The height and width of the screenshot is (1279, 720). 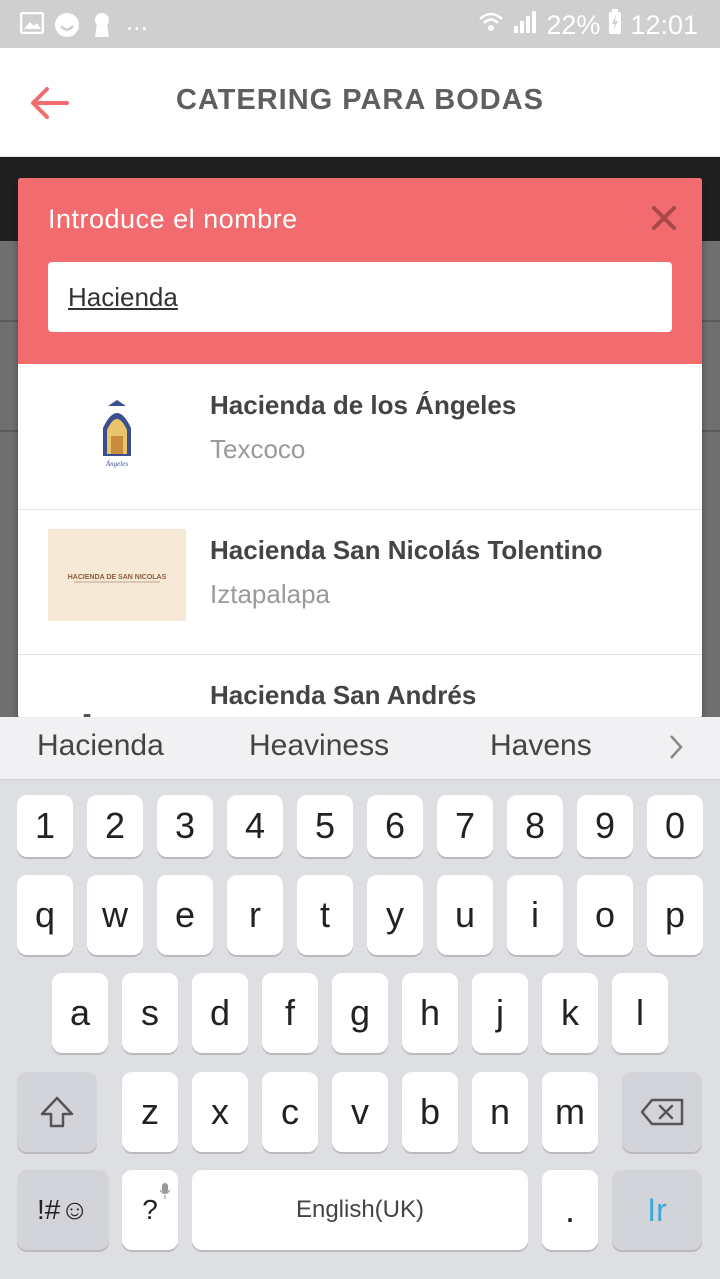 What do you see at coordinates (657, 1210) in the screenshot?
I see `go-key: Ir` at bounding box center [657, 1210].